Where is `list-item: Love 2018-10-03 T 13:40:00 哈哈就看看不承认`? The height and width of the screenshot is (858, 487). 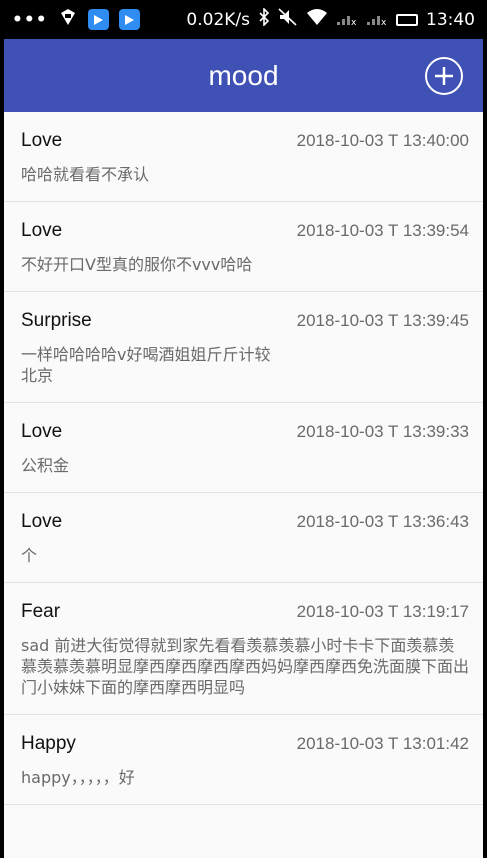 list-item: Love 2018-10-03 T 13:40:00 哈哈就看看不承认 is located at coordinates (243, 157).